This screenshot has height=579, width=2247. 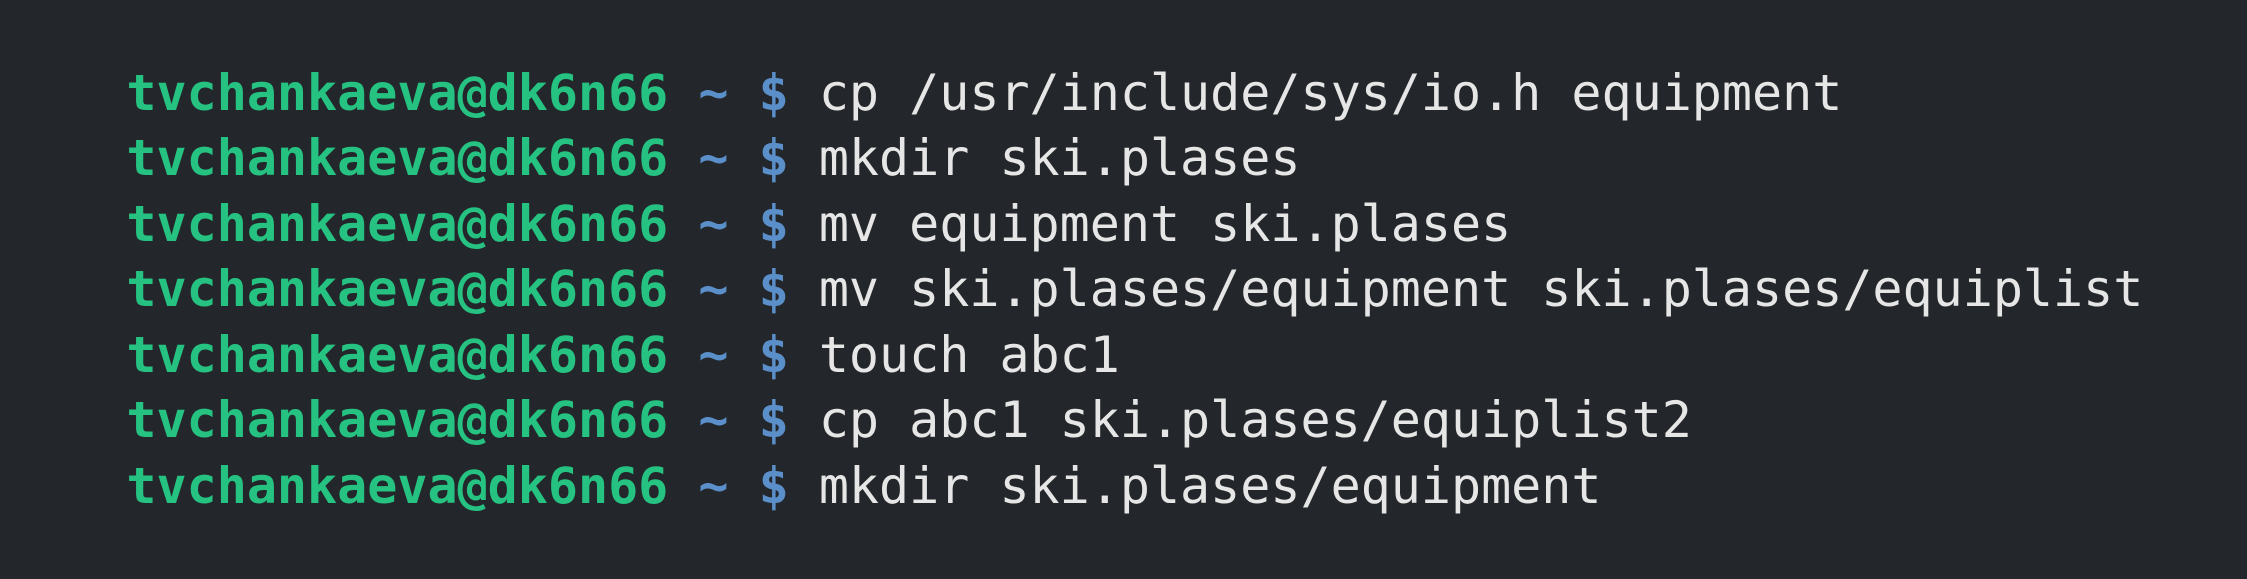 What do you see at coordinates (713, 486) in the screenshot?
I see `prompt-directory: ~` at bounding box center [713, 486].